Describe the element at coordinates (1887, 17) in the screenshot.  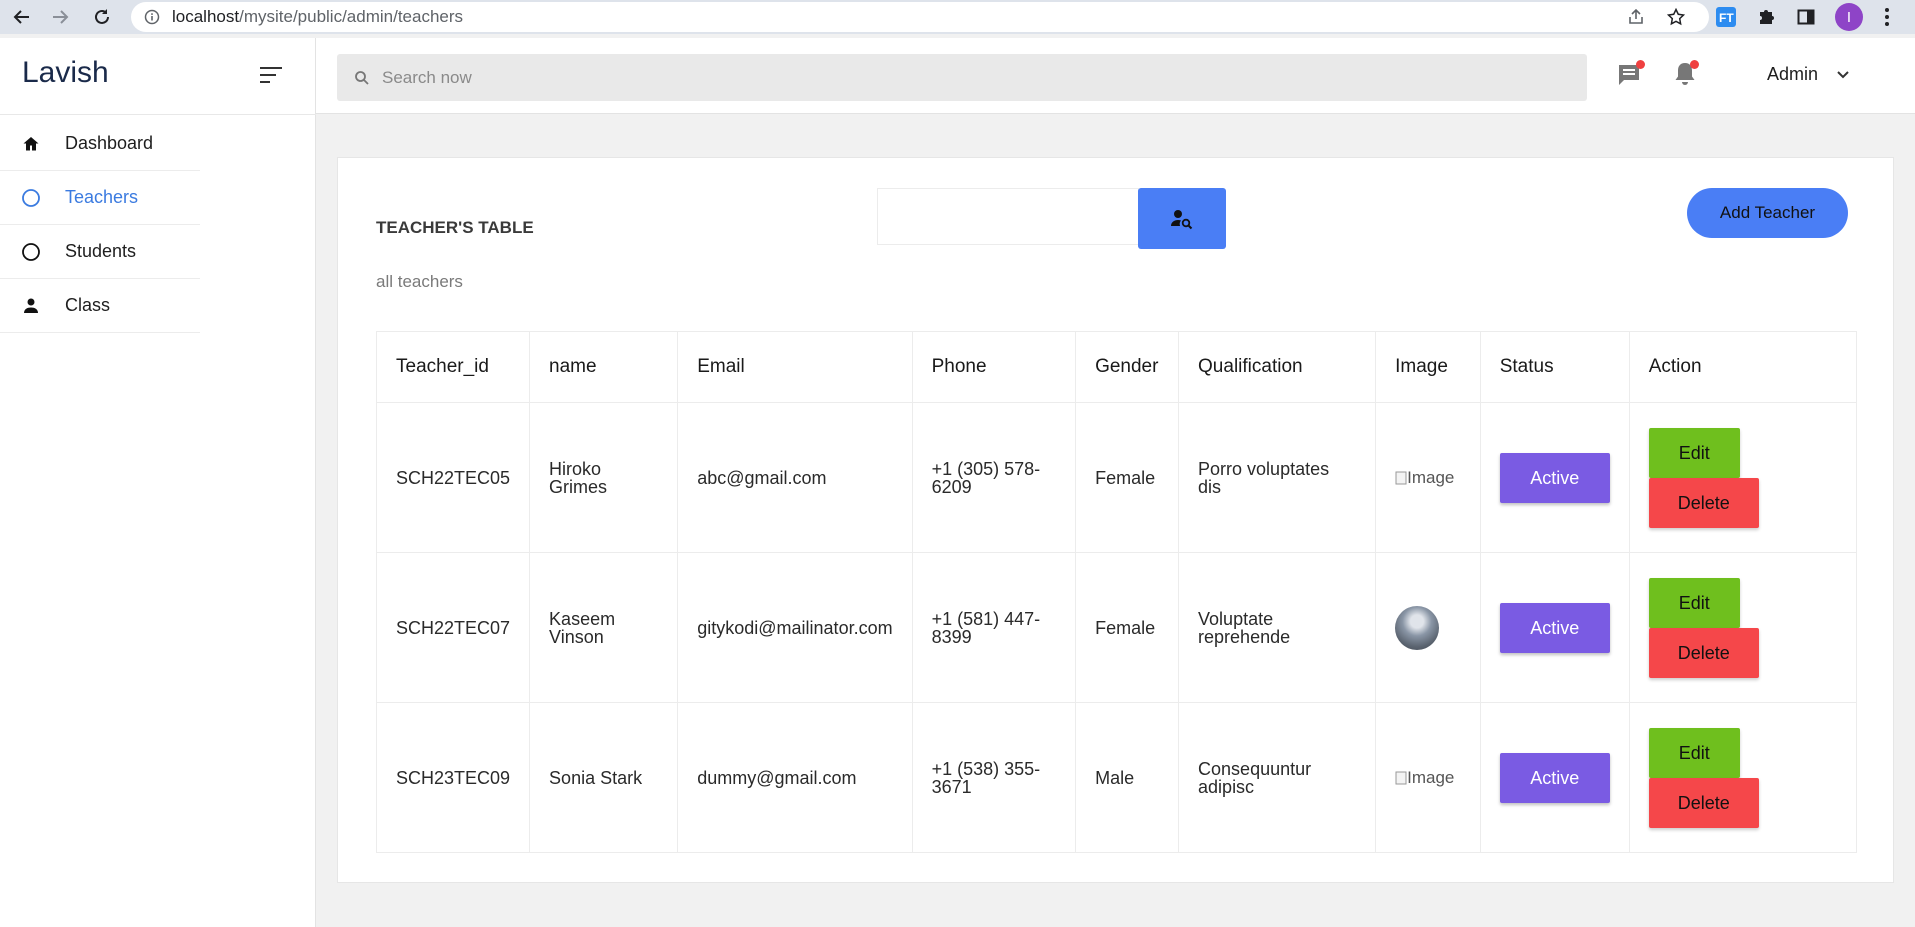
I see `kebab-menu-icon` at that location.